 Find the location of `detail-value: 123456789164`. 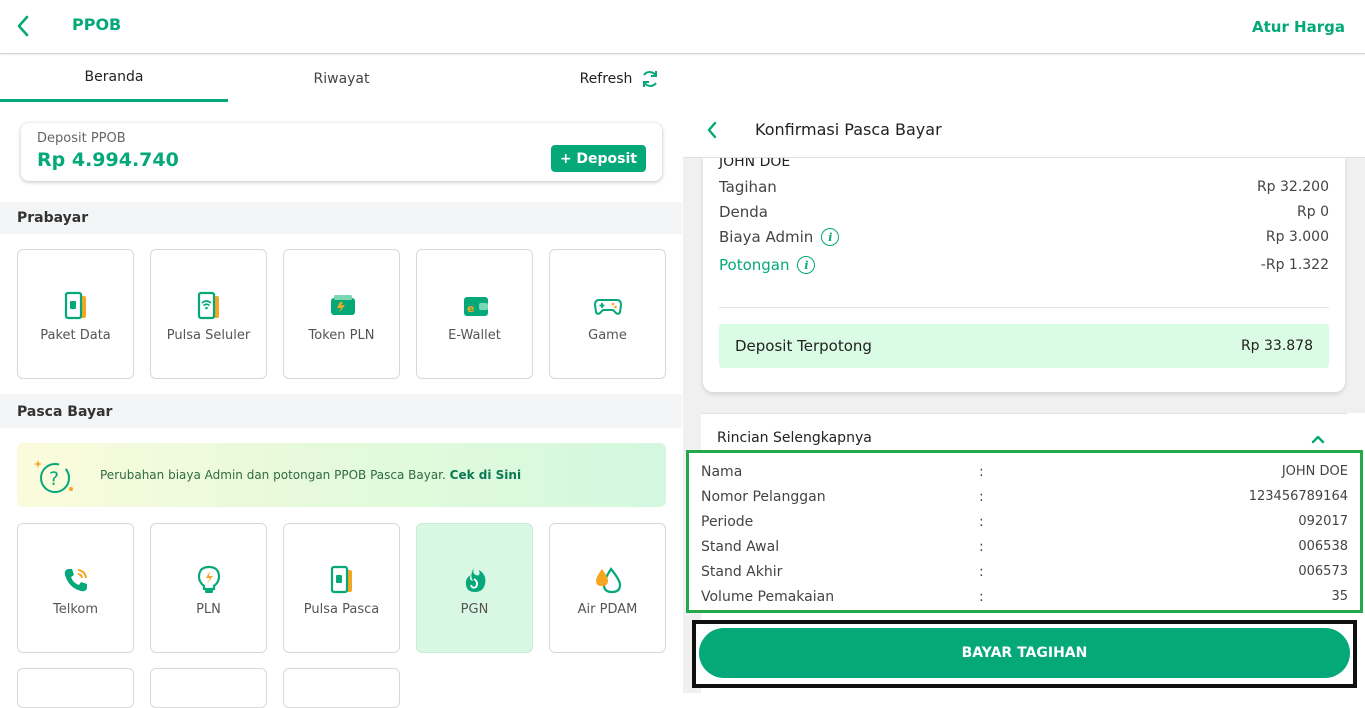

detail-value: 123456789164 is located at coordinates (1298, 496).